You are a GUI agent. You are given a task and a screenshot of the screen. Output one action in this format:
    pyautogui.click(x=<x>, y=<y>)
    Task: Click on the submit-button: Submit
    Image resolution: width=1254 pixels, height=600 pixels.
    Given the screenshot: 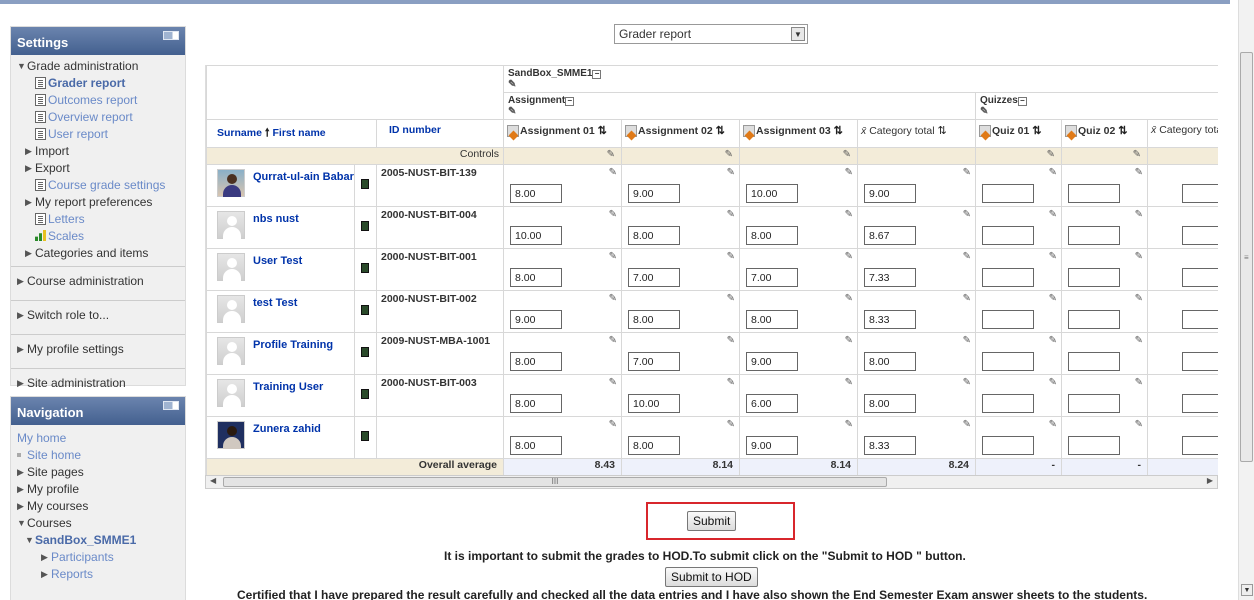 What is the action you would take?
    pyautogui.click(x=712, y=521)
    